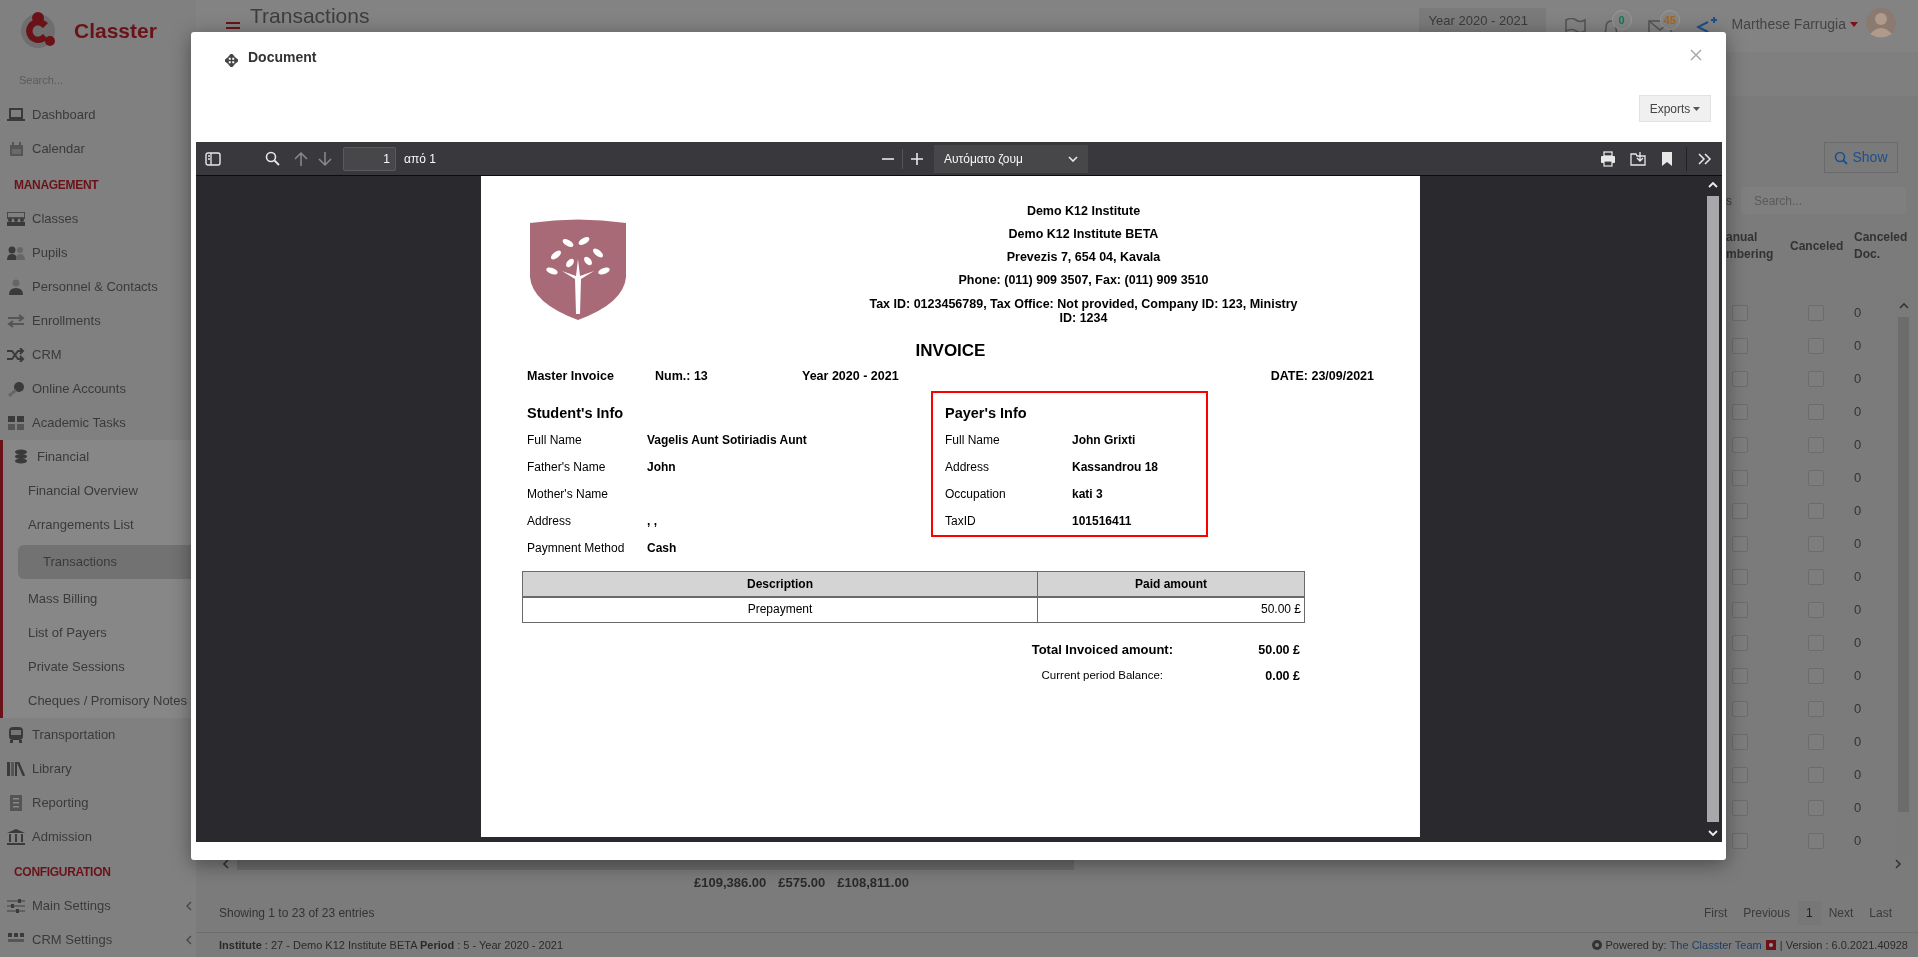  I want to click on version-text: | Version : 6.0.2021.40928, so click(1843, 945).